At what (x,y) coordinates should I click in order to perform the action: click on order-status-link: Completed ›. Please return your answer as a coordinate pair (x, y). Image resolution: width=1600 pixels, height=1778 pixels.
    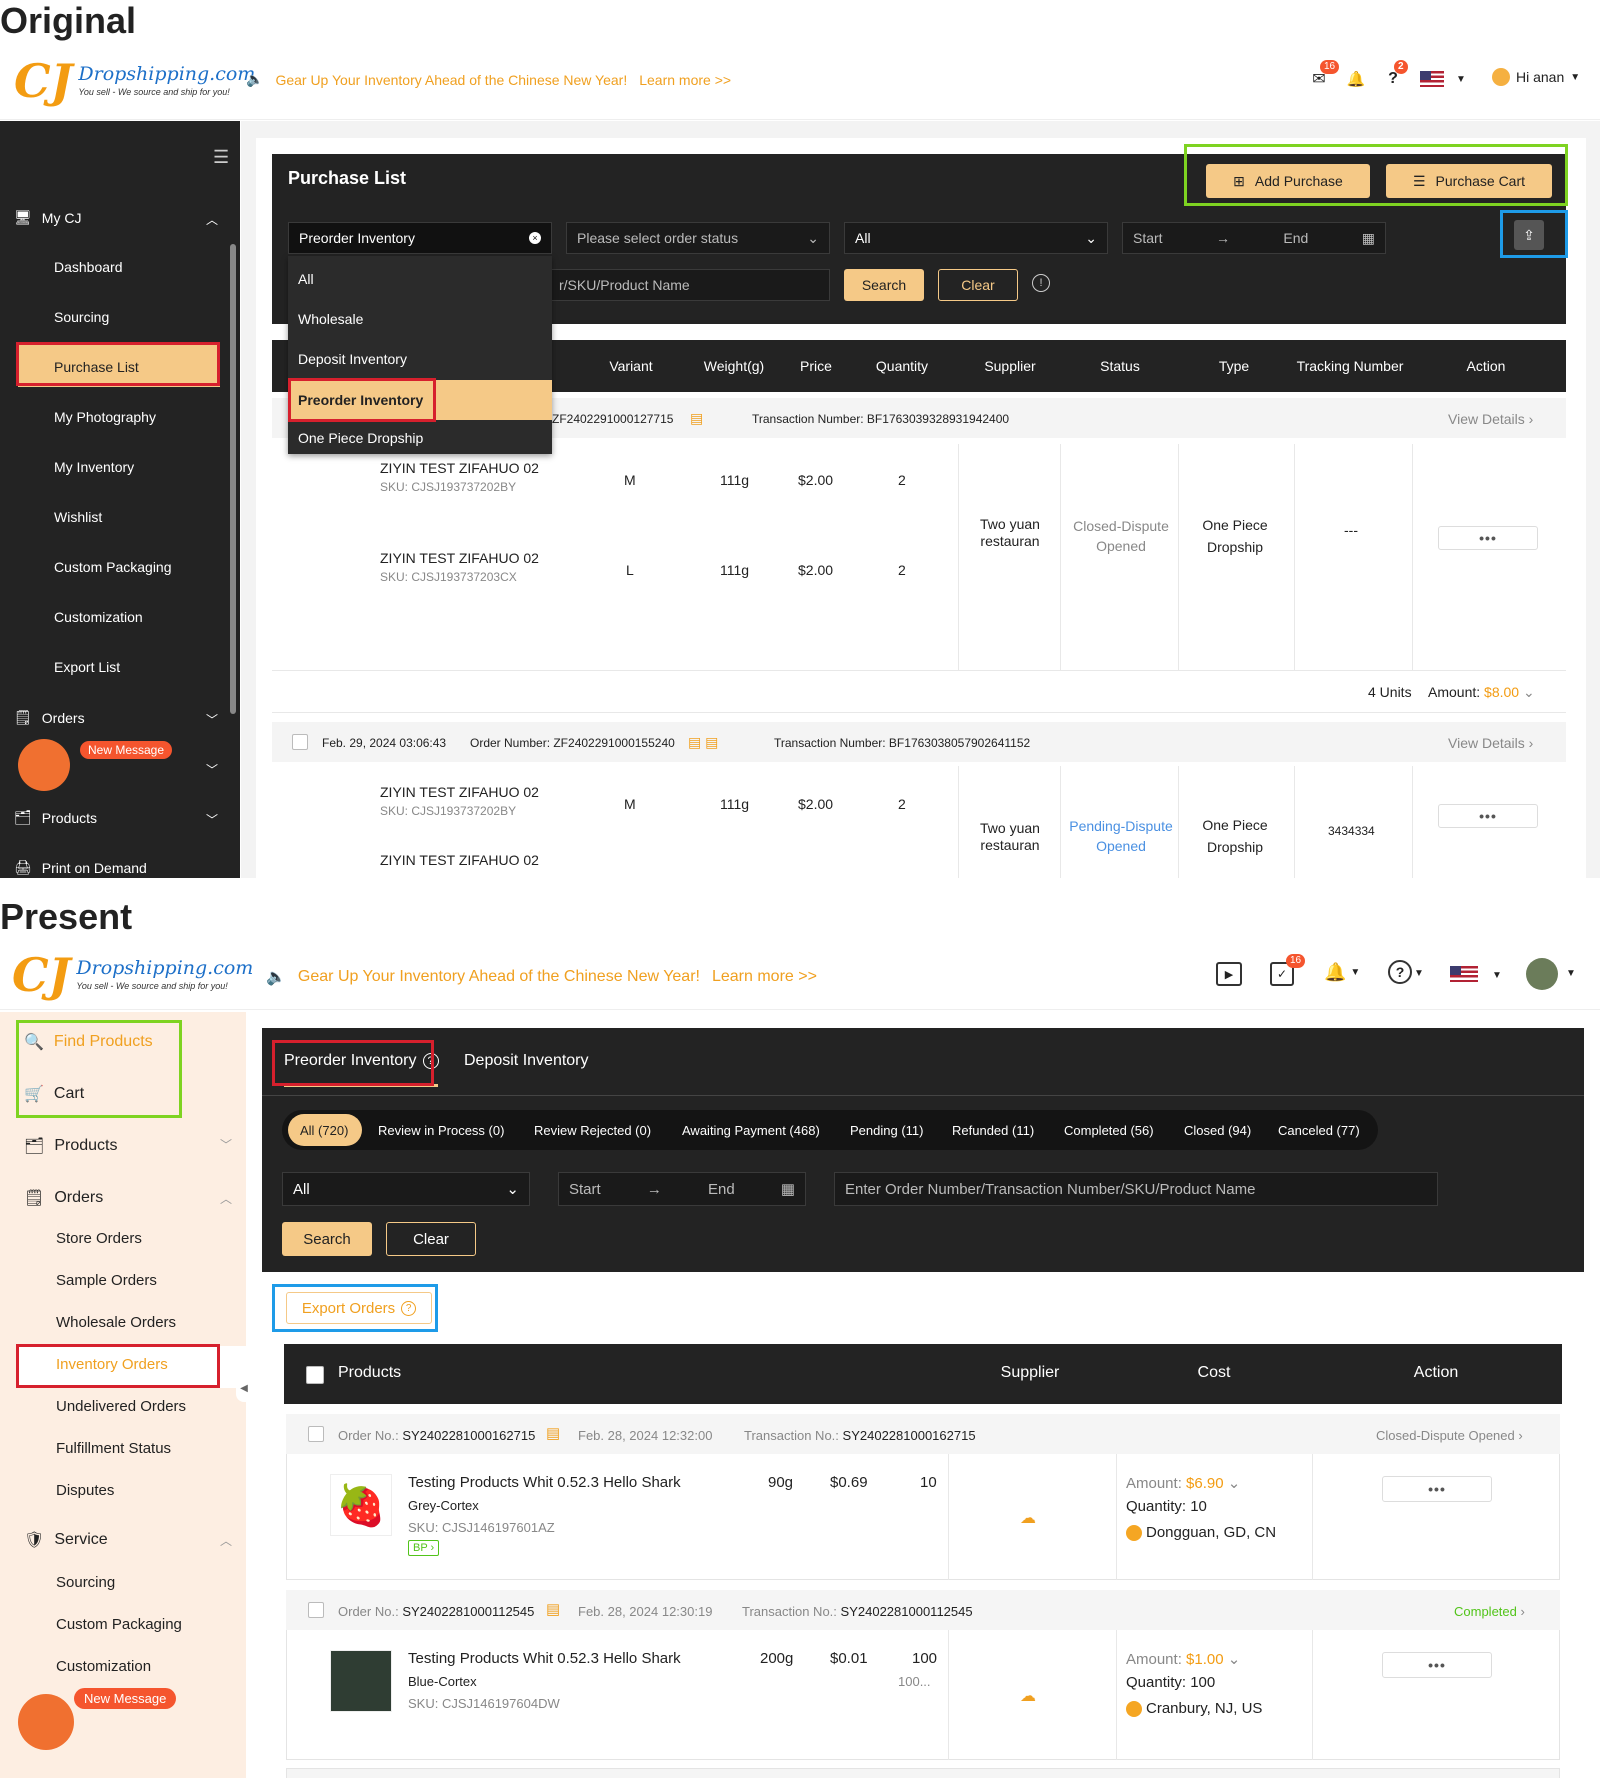
    Looking at the image, I should click on (1489, 1611).